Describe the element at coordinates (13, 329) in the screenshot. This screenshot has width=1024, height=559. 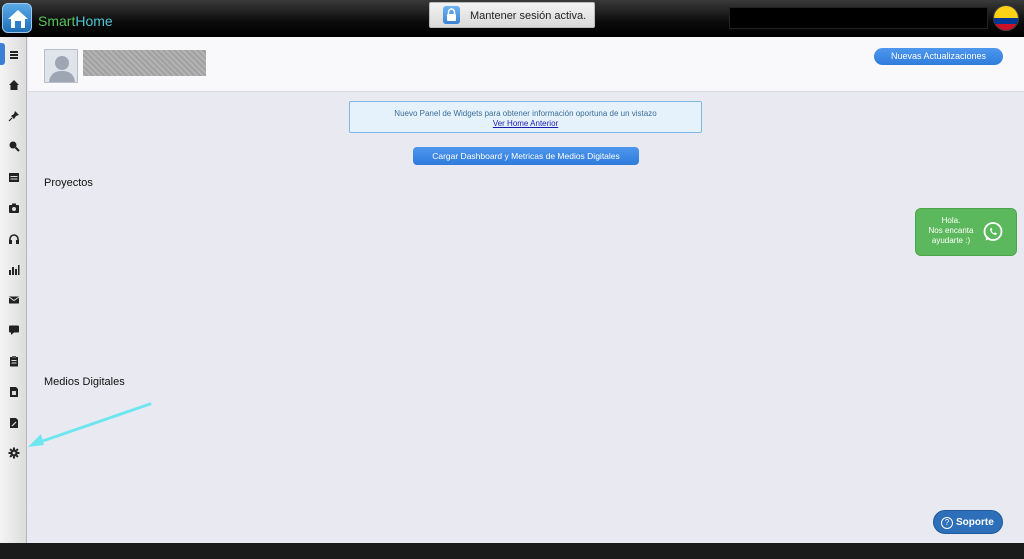
I see `chat-icon` at that location.